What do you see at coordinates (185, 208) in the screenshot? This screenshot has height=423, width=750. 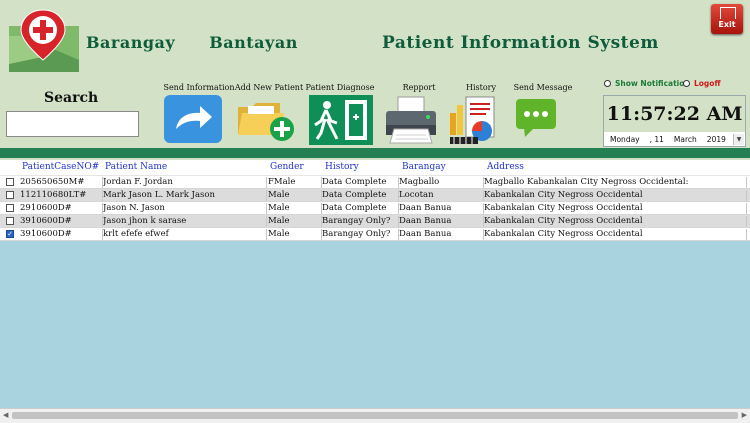 I see `patient-name-cell: Jason N. Jason` at bounding box center [185, 208].